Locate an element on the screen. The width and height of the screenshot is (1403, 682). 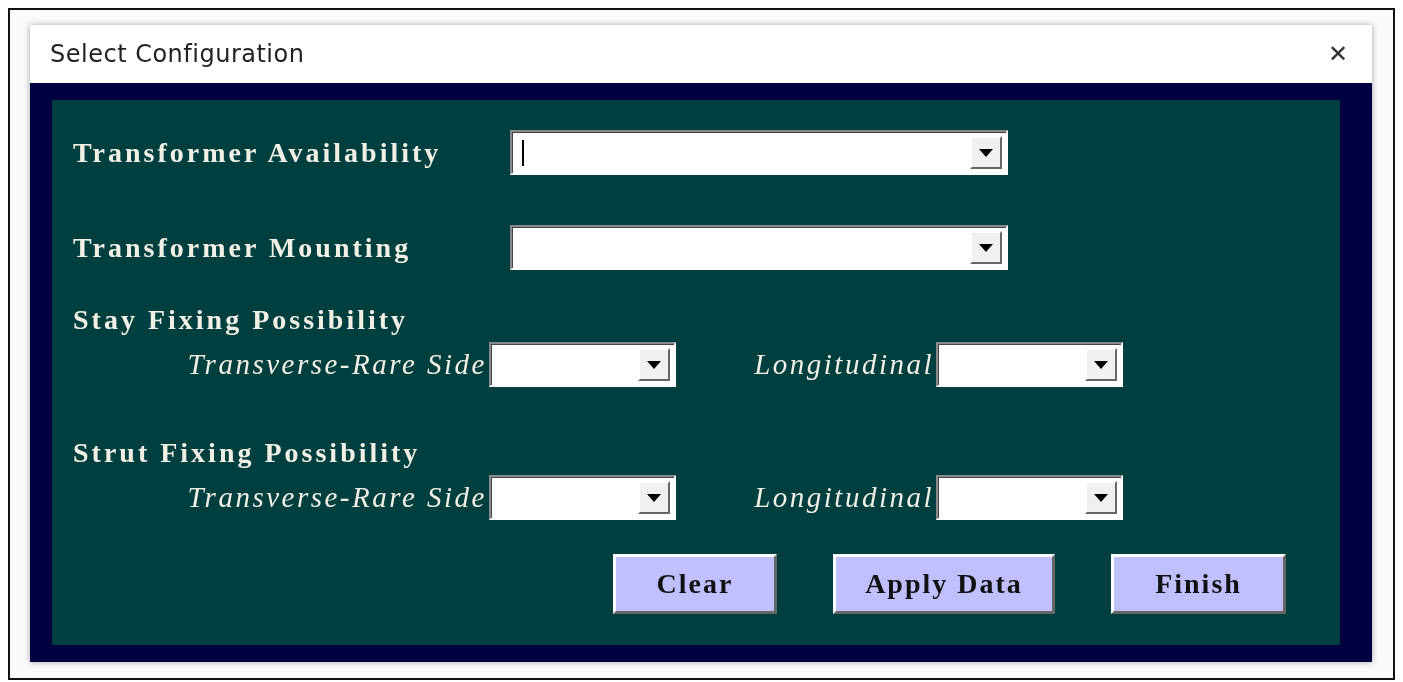
field-label: Transformer Mounting is located at coordinates (243, 247).